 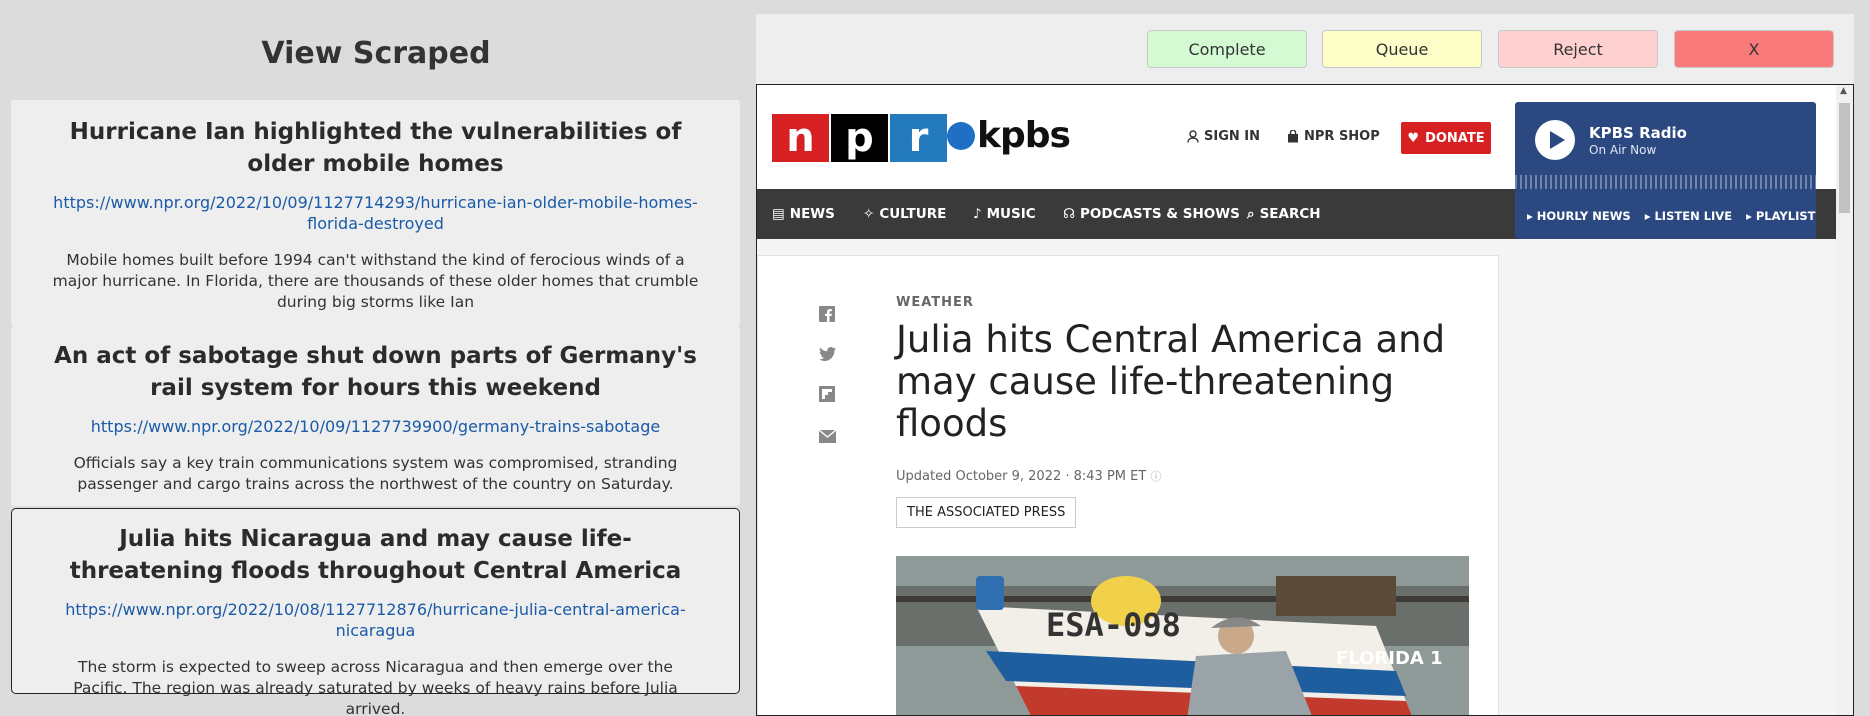 What do you see at coordinates (1011, 214) in the screenshot?
I see `nav-label: MUSIC` at bounding box center [1011, 214].